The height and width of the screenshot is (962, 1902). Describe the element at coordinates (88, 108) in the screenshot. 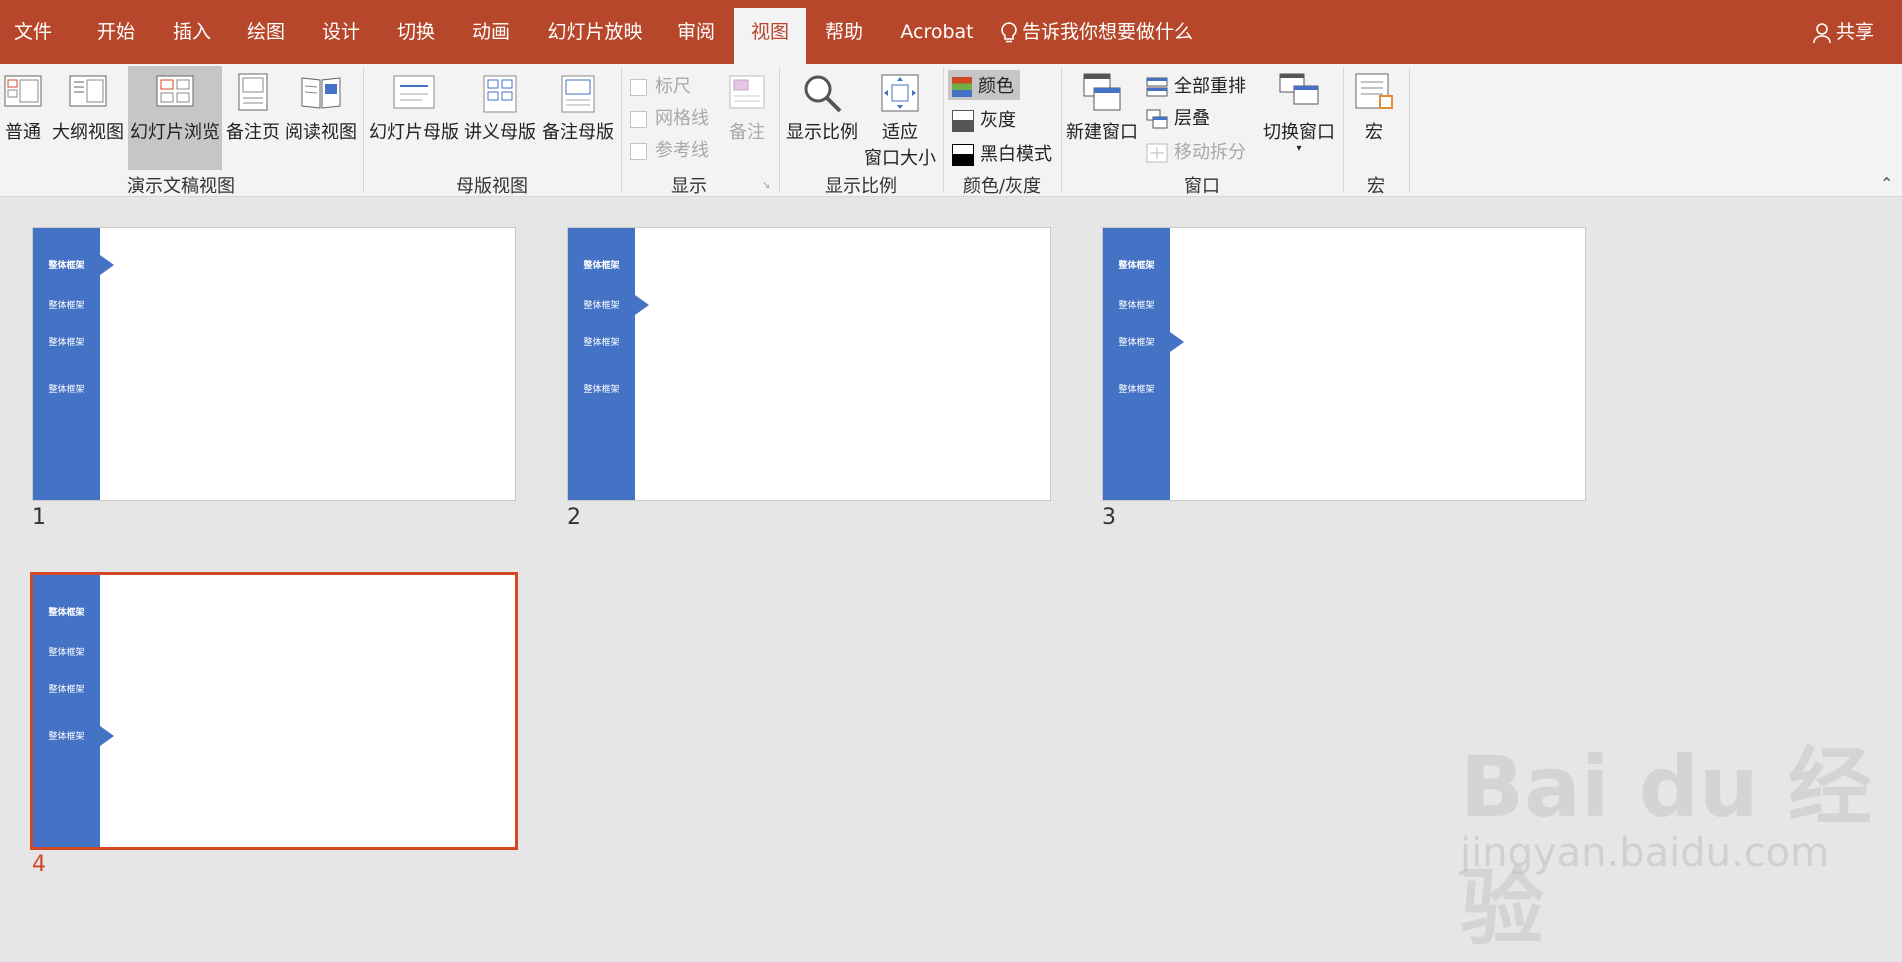

I see `outline-view-button: 大纲视图` at that location.